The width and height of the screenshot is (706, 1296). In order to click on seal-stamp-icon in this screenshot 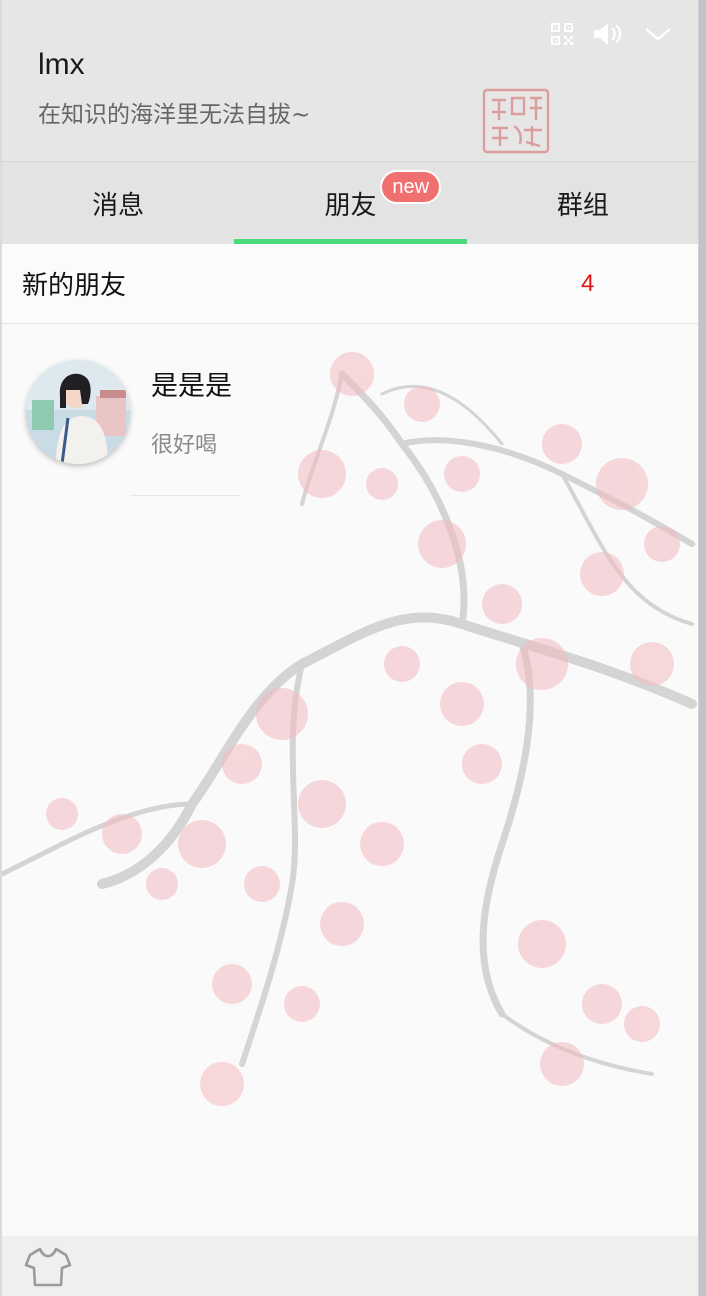, I will do `click(518, 124)`.